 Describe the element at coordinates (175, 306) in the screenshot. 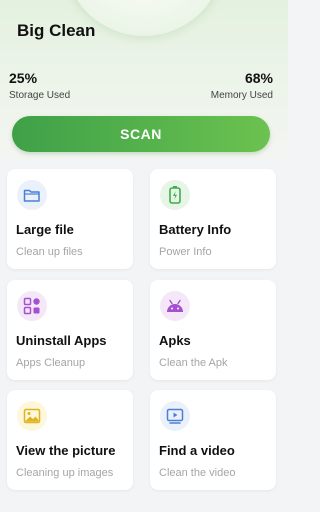

I see `android-icon` at that location.